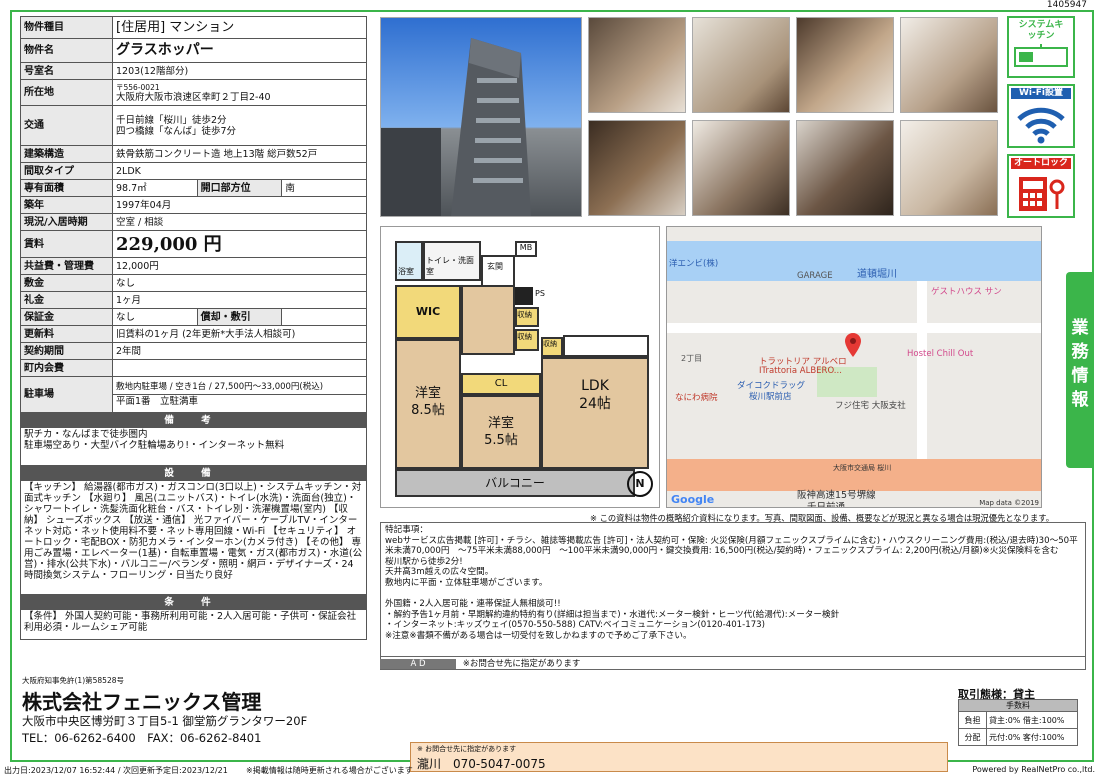 The height and width of the screenshot is (776, 1101). I want to click on map-label-guesthouse: ゲストハウス サン, so click(966, 292).